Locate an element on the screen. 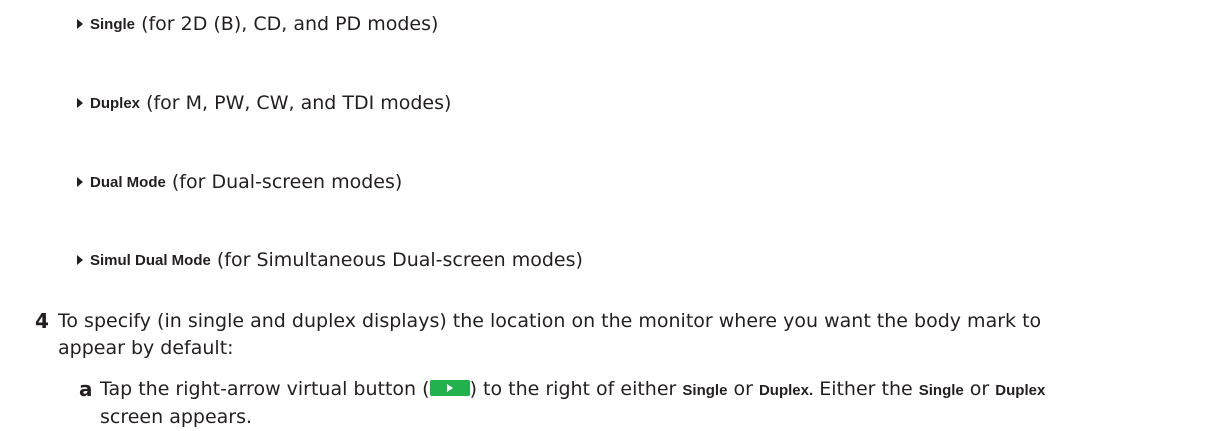  ui-term-single: Single is located at coordinates (705, 390).